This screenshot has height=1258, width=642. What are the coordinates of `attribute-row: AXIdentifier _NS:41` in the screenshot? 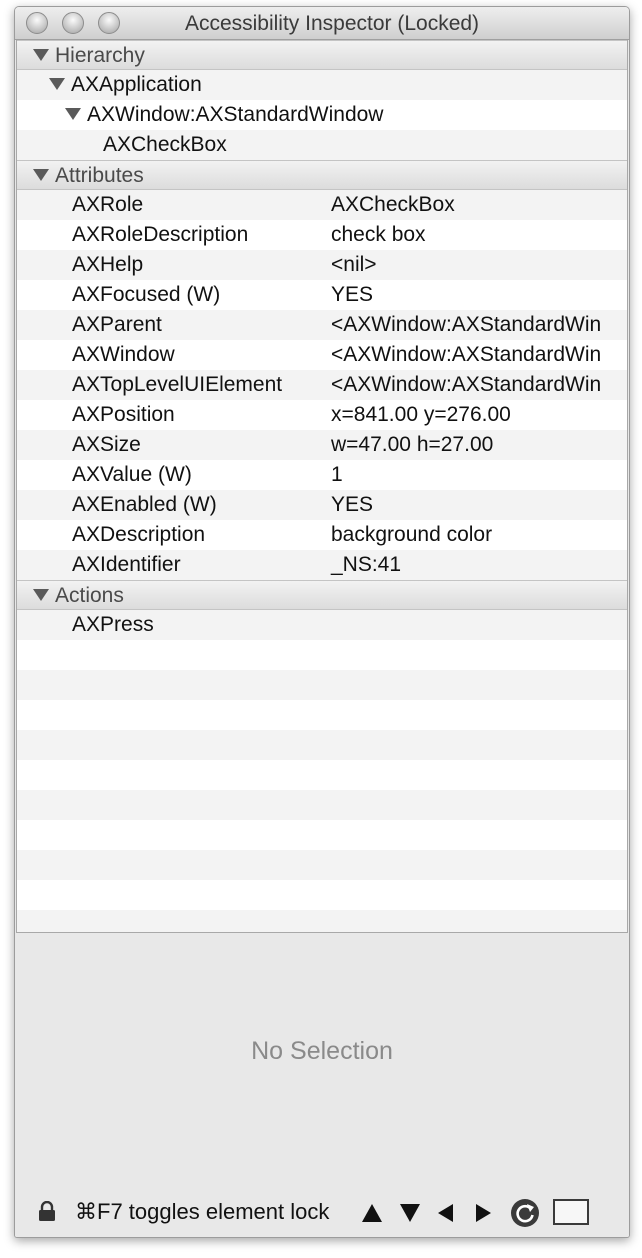 It's located at (322, 565).